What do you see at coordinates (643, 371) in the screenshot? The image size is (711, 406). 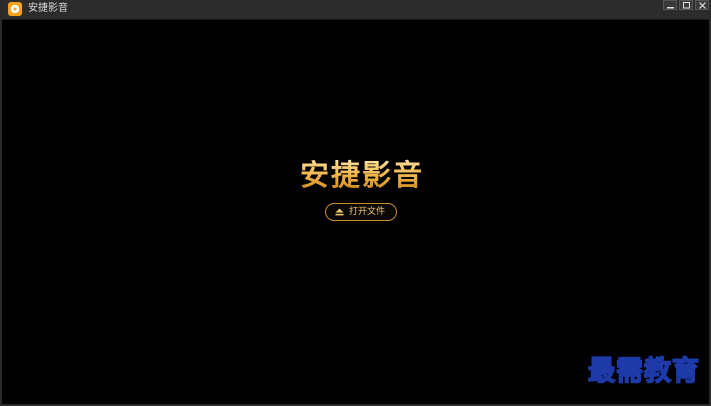 I see `watermark-text: 最需教育` at bounding box center [643, 371].